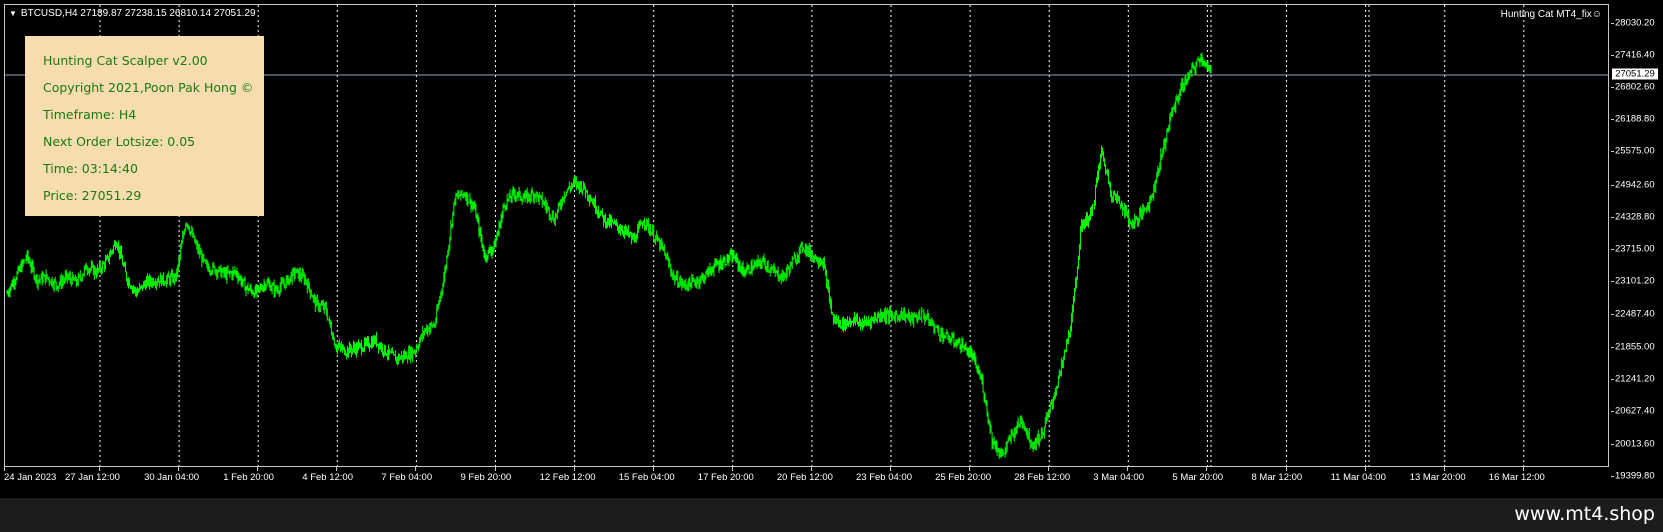  What do you see at coordinates (486, 477) in the screenshot?
I see `time-label: 9 Feb 20:00` at bounding box center [486, 477].